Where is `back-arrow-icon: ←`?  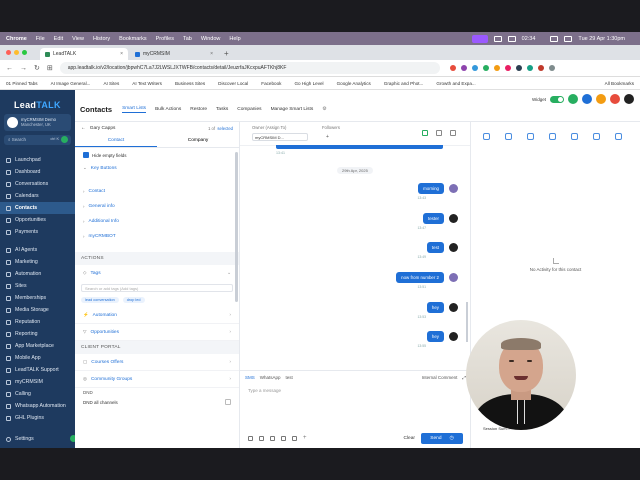 back-arrow-icon: ← is located at coordinates (83, 128).